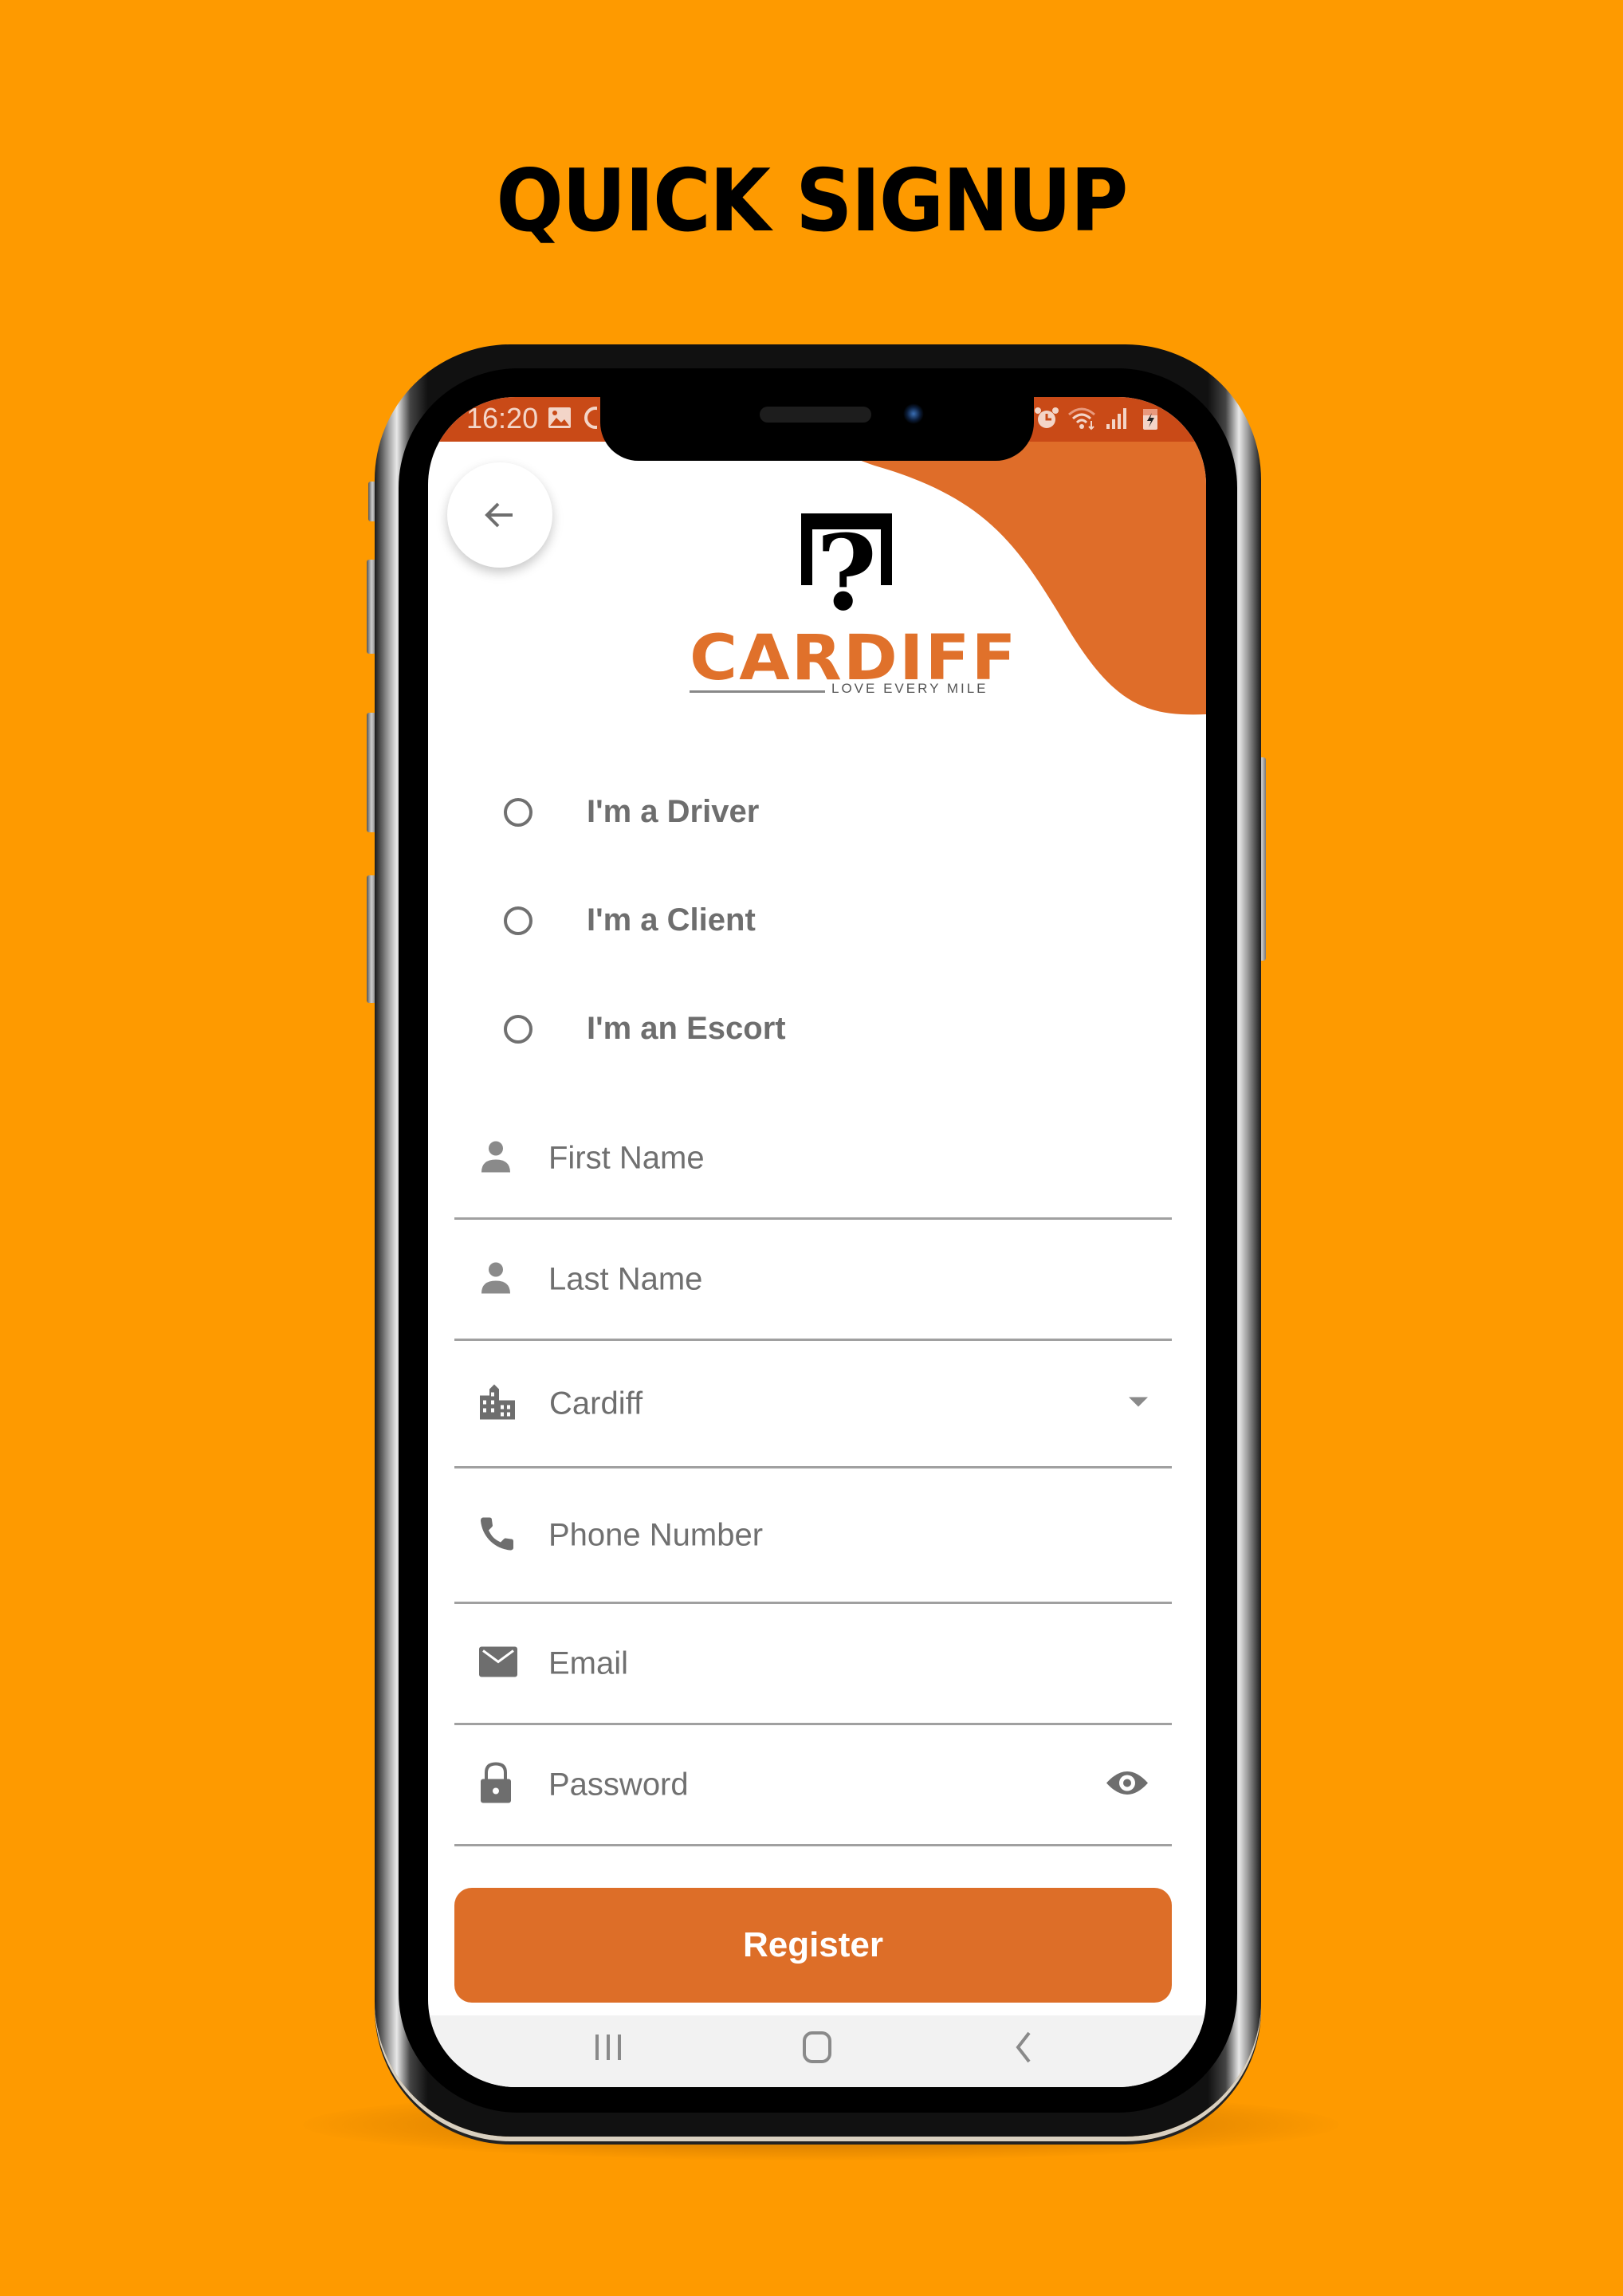  What do you see at coordinates (1083, 421) in the screenshot?
I see `wifi-icon` at bounding box center [1083, 421].